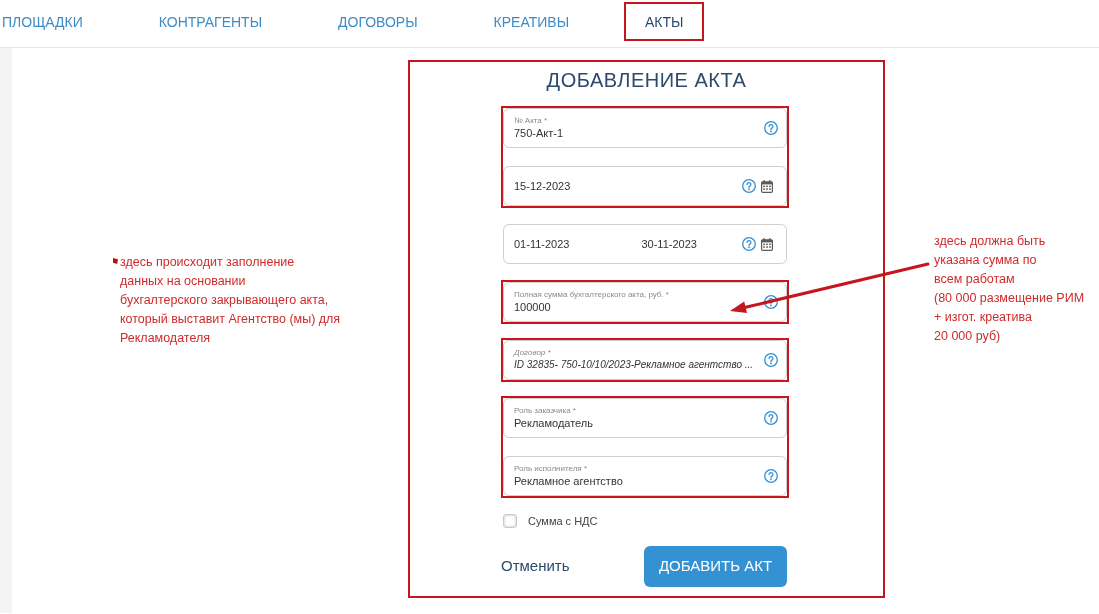 This screenshot has height=614, width=1099. What do you see at coordinates (531, 121) in the screenshot?
I see `field-label: № Акта *` at bounding box center [531, 121].